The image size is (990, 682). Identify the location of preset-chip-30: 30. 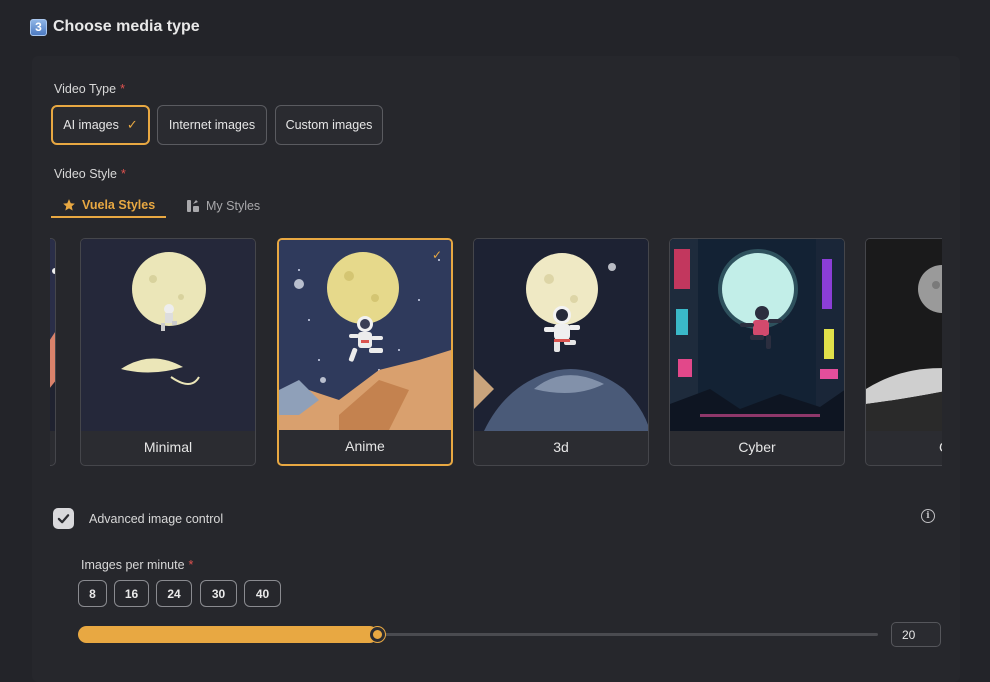
(218, 593).